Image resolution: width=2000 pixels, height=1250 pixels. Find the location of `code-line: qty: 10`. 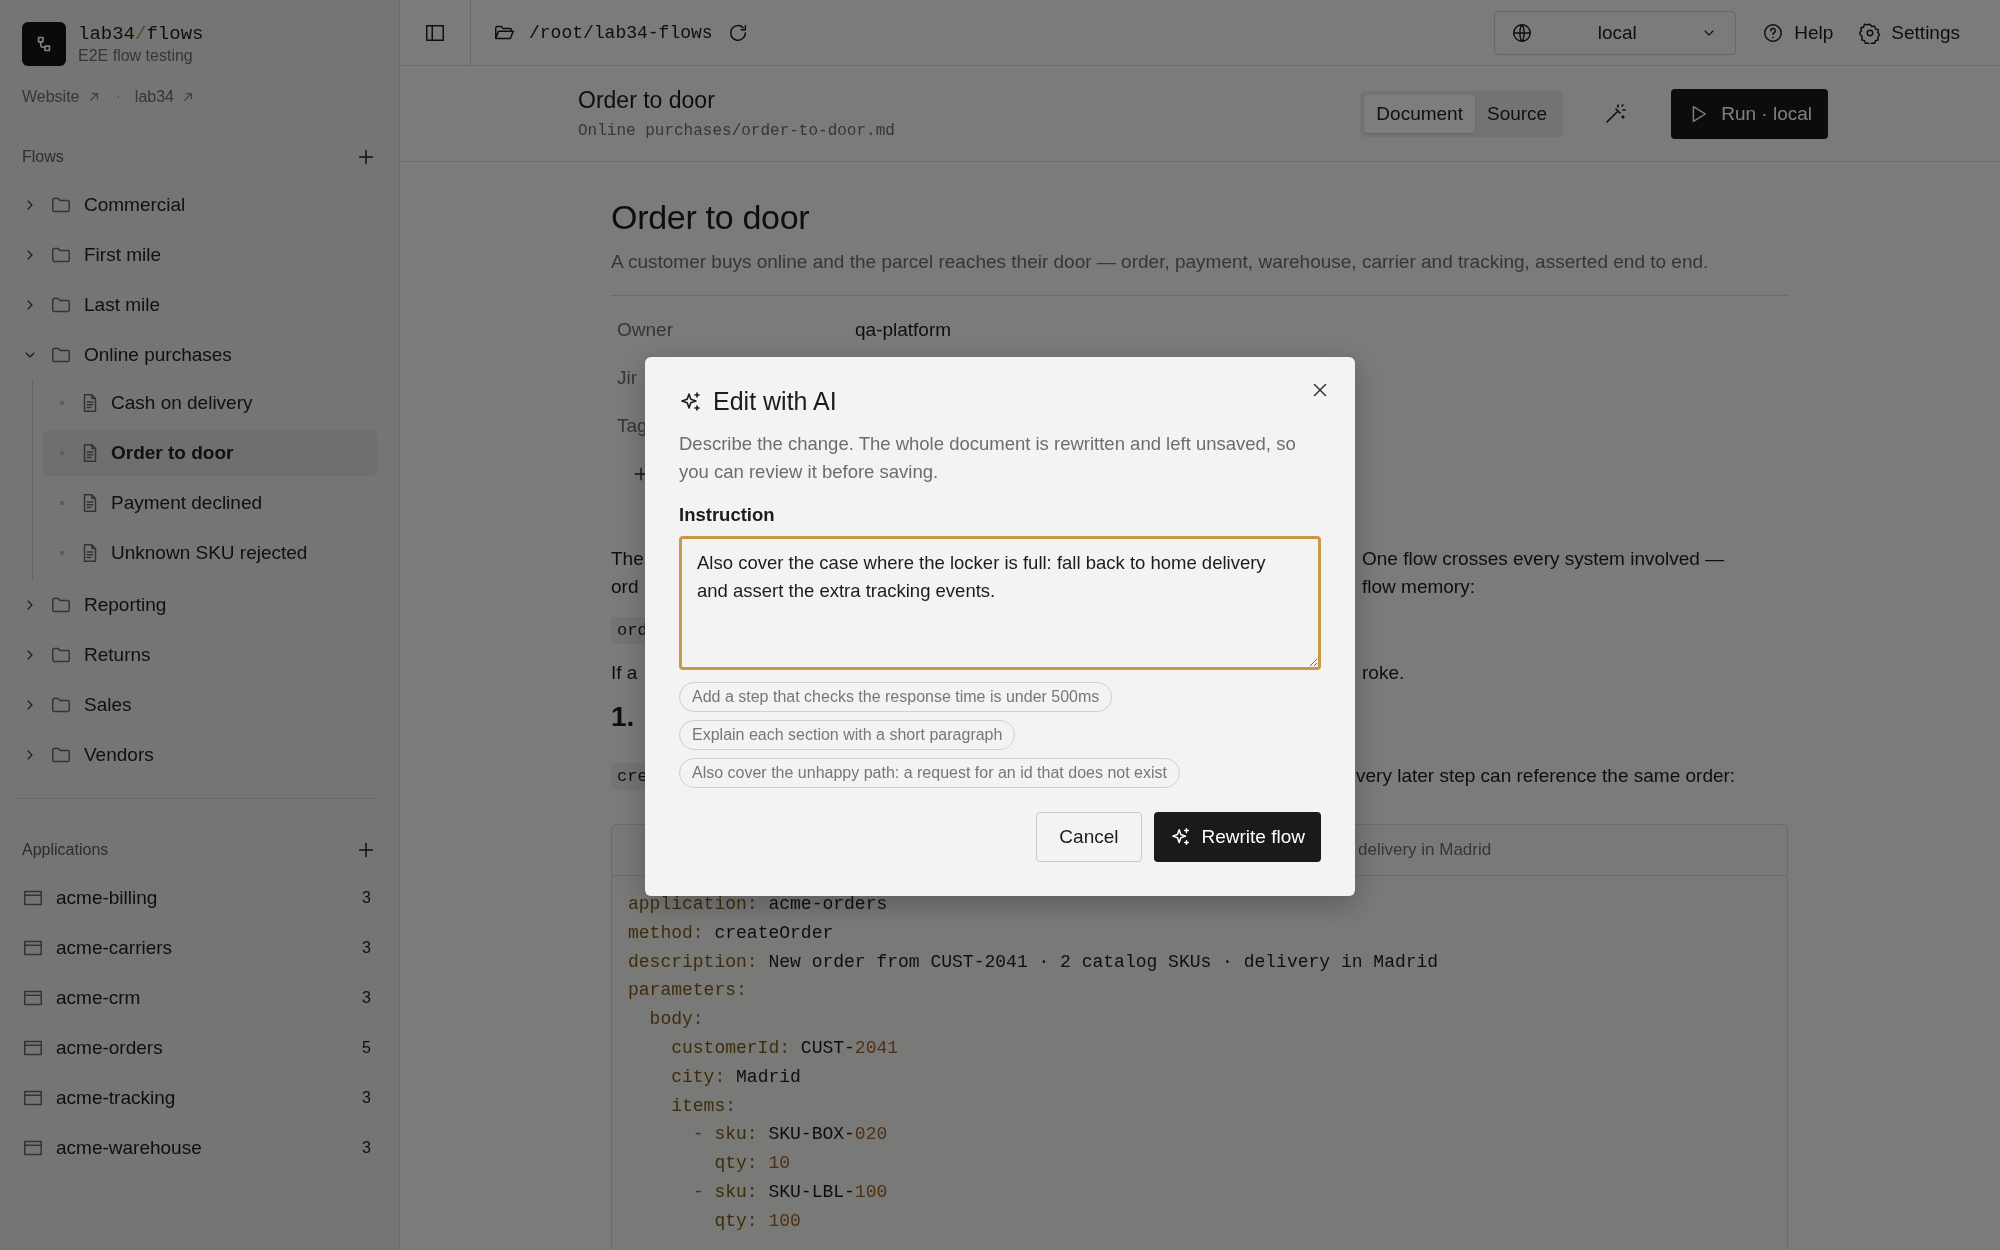

code-line: qty: 10 is located at coordinates (752, 1164).